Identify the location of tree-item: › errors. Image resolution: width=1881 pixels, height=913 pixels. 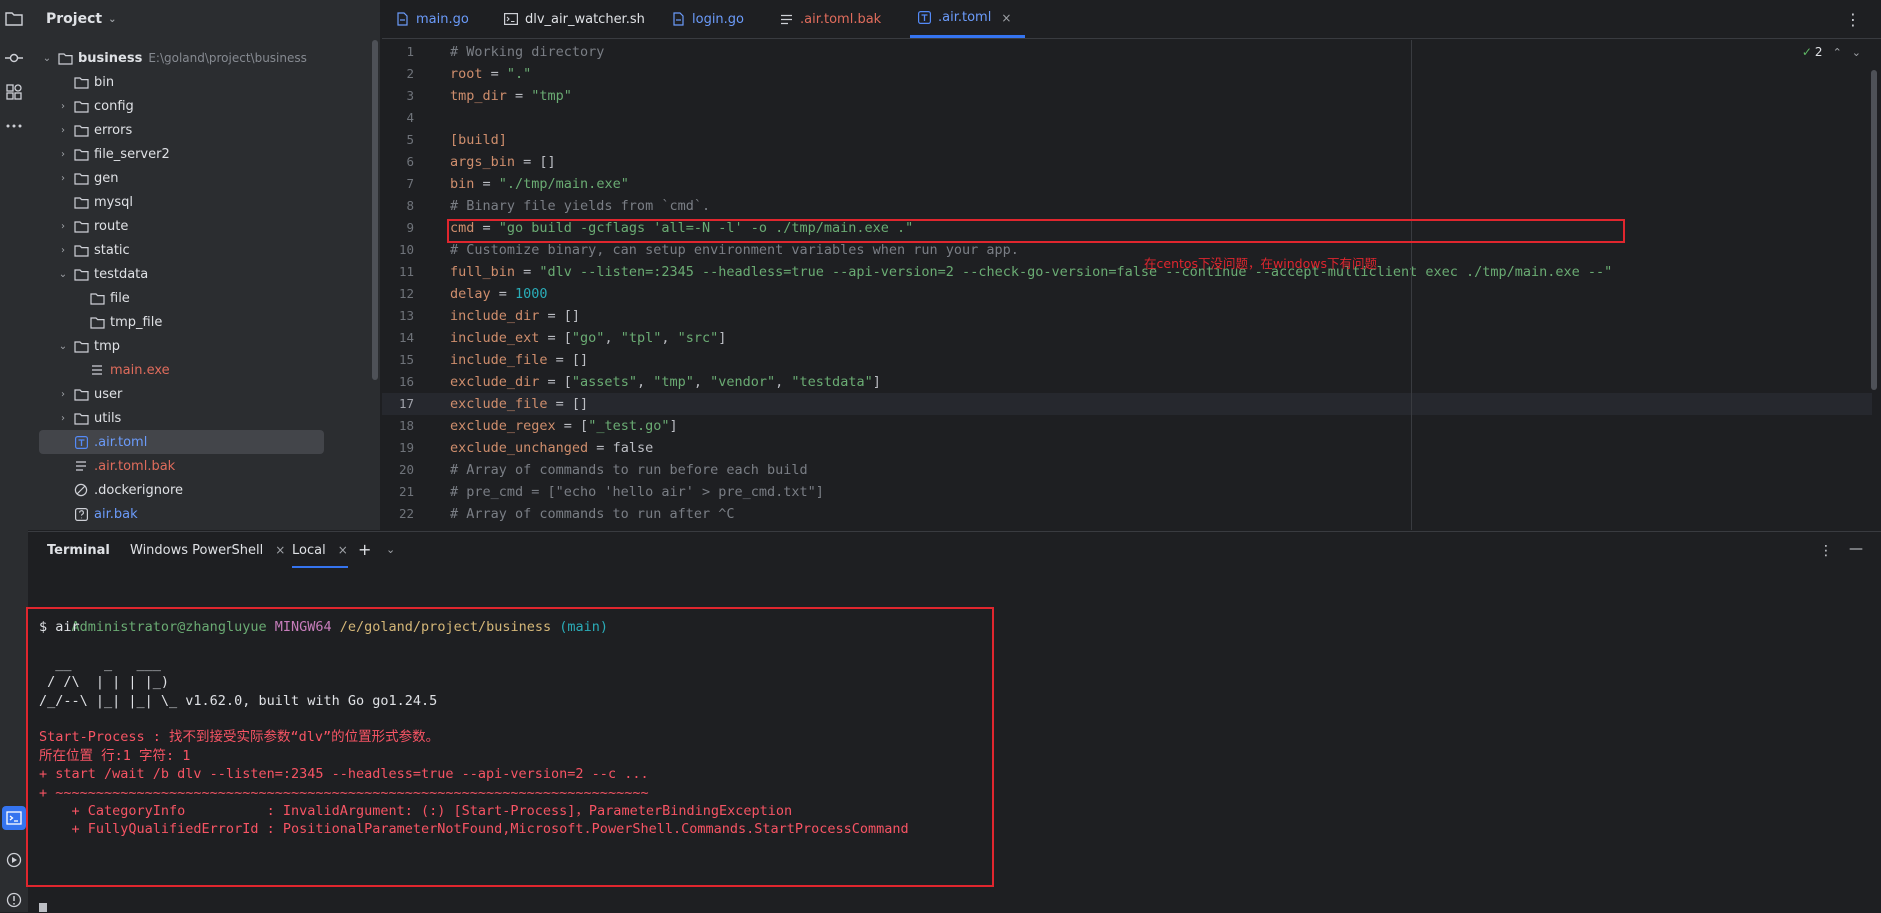
(204, 130).